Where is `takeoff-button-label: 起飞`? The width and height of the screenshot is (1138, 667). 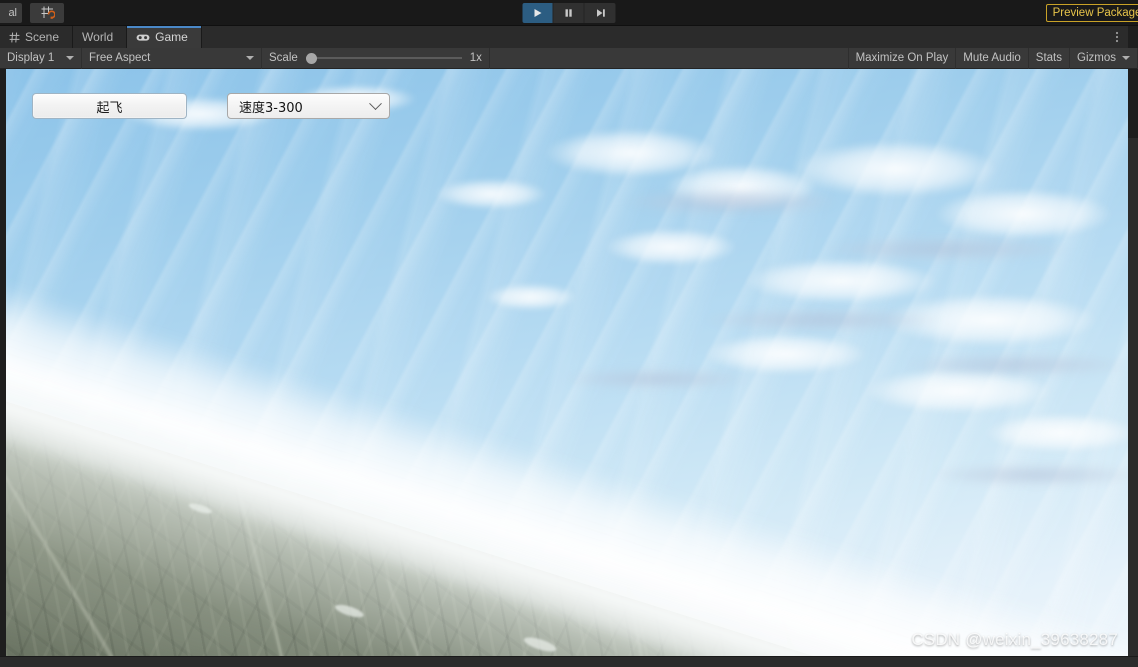 takeoff-button-label: 起飞 is located at coordinates (109, 108).